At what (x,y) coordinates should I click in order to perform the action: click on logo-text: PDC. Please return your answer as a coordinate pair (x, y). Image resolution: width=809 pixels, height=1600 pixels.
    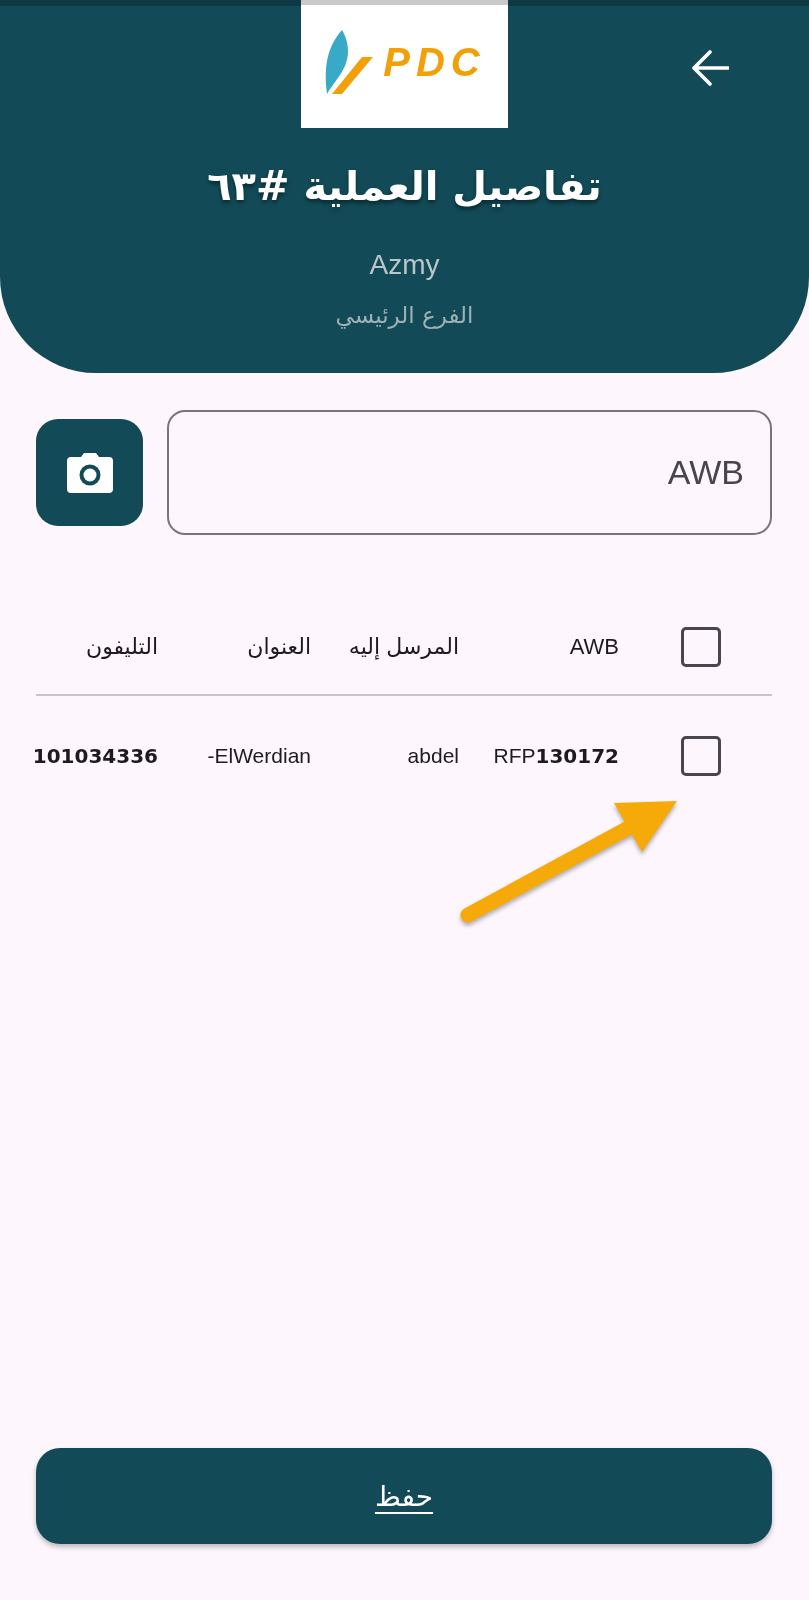
    Looking at the image, I should click on (434, 61).